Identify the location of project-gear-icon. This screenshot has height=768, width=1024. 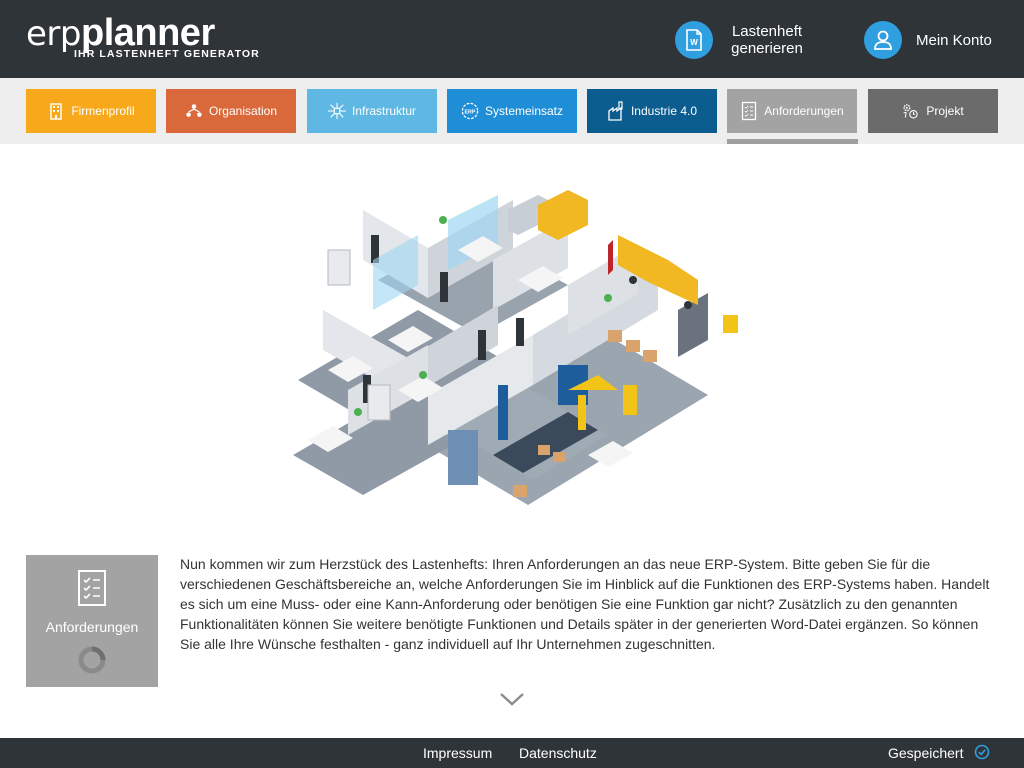
(911, 111).